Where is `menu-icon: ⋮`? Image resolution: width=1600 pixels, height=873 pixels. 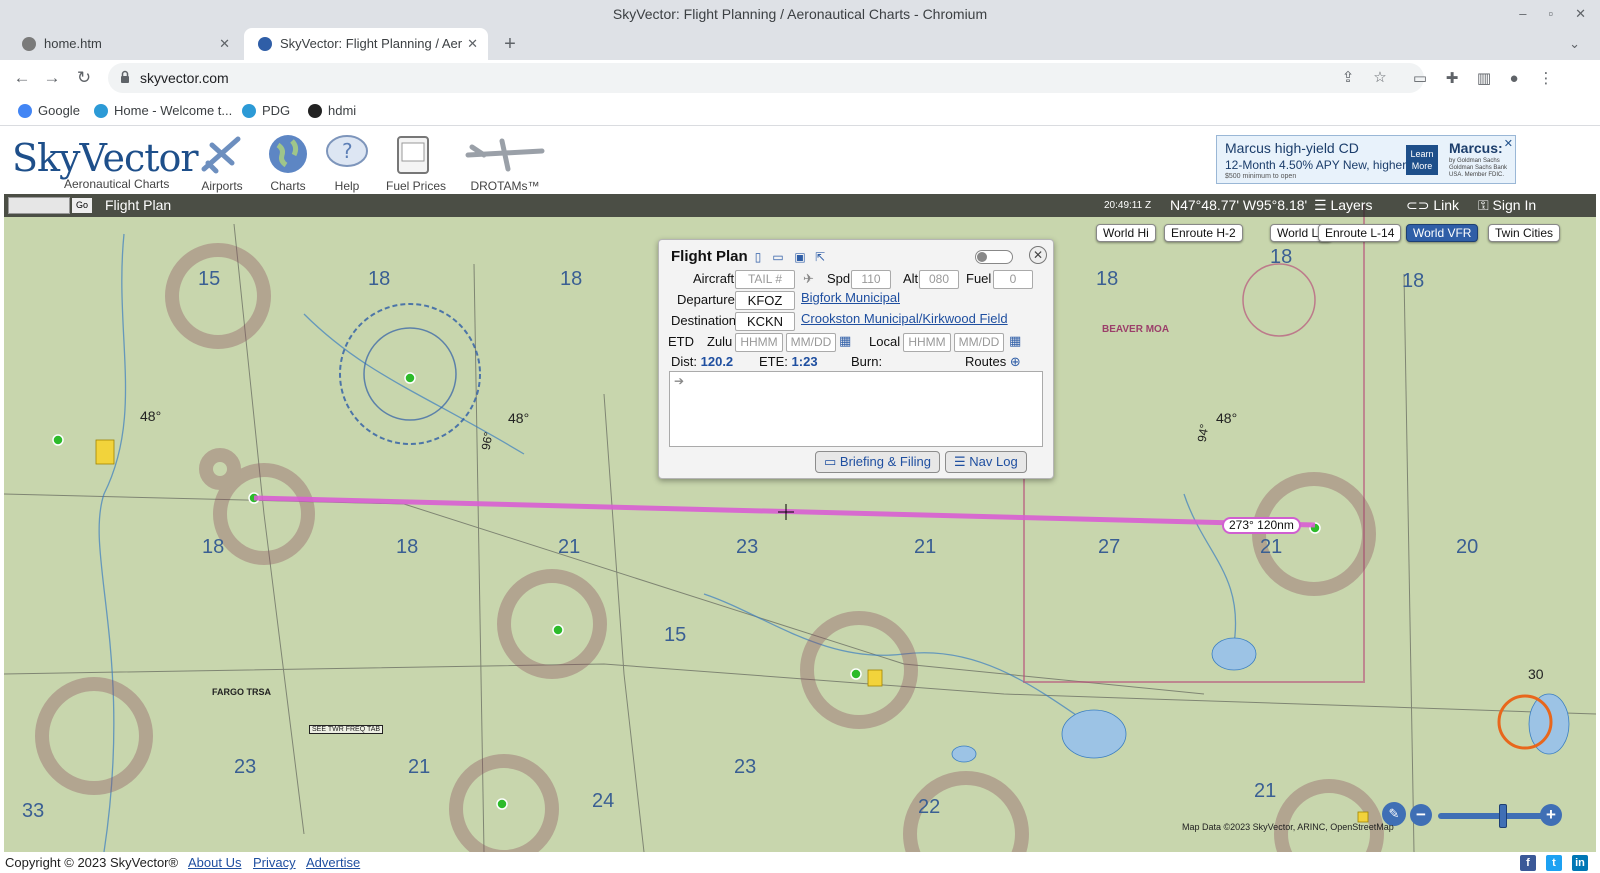 menu-icon: ⋮ is located at coordinates (1546, 79).